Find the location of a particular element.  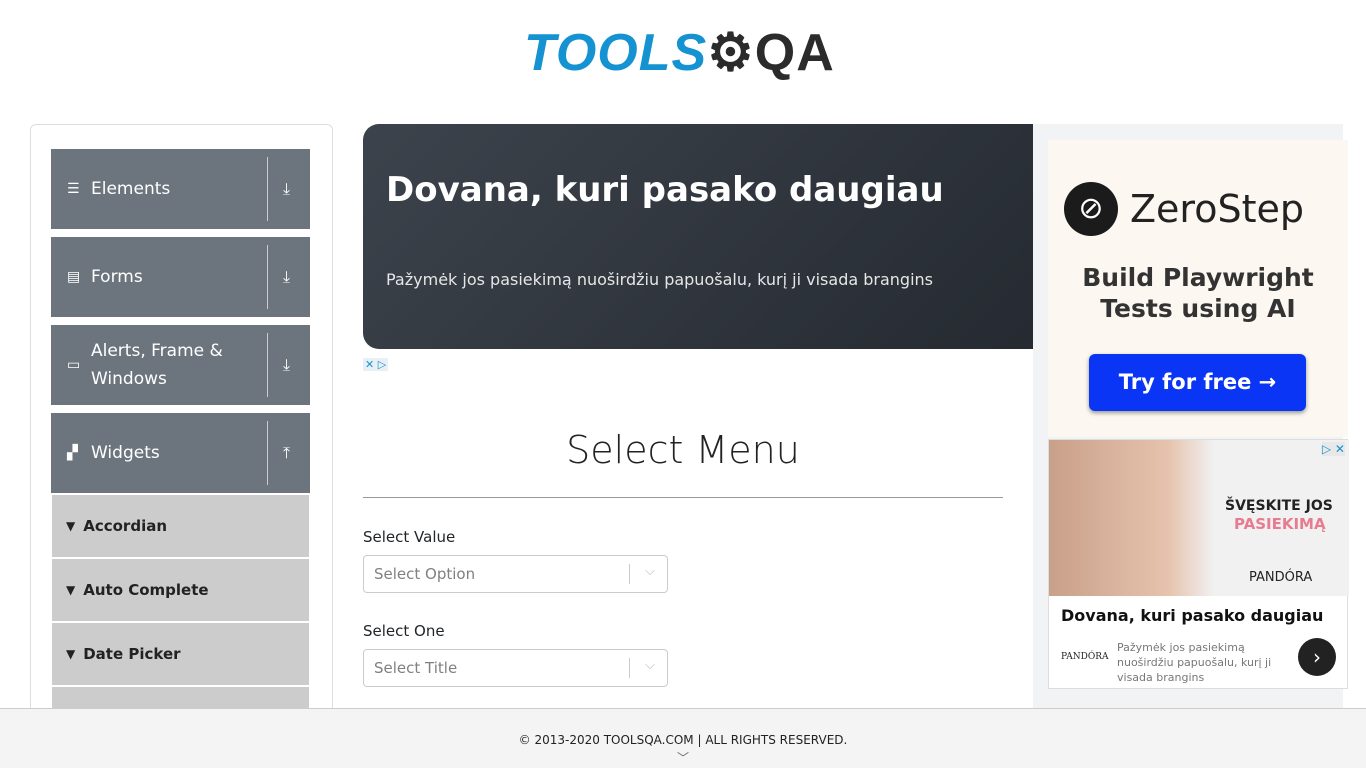

sidebar-group-alerts: ▭ Alerts, Frame & Windows ⤓ is located at coordinates (180, 365).